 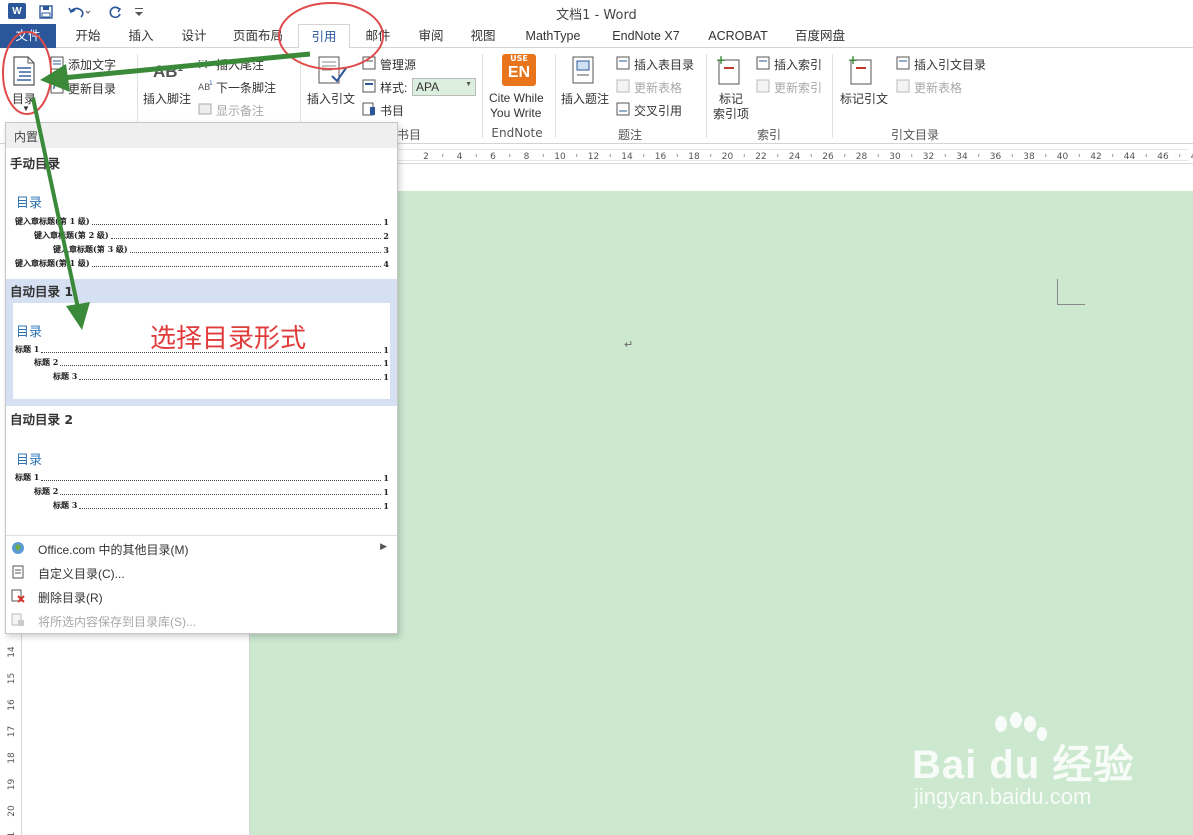 I want to click on mark-entry-icon: +, so click(x=730, y=71).